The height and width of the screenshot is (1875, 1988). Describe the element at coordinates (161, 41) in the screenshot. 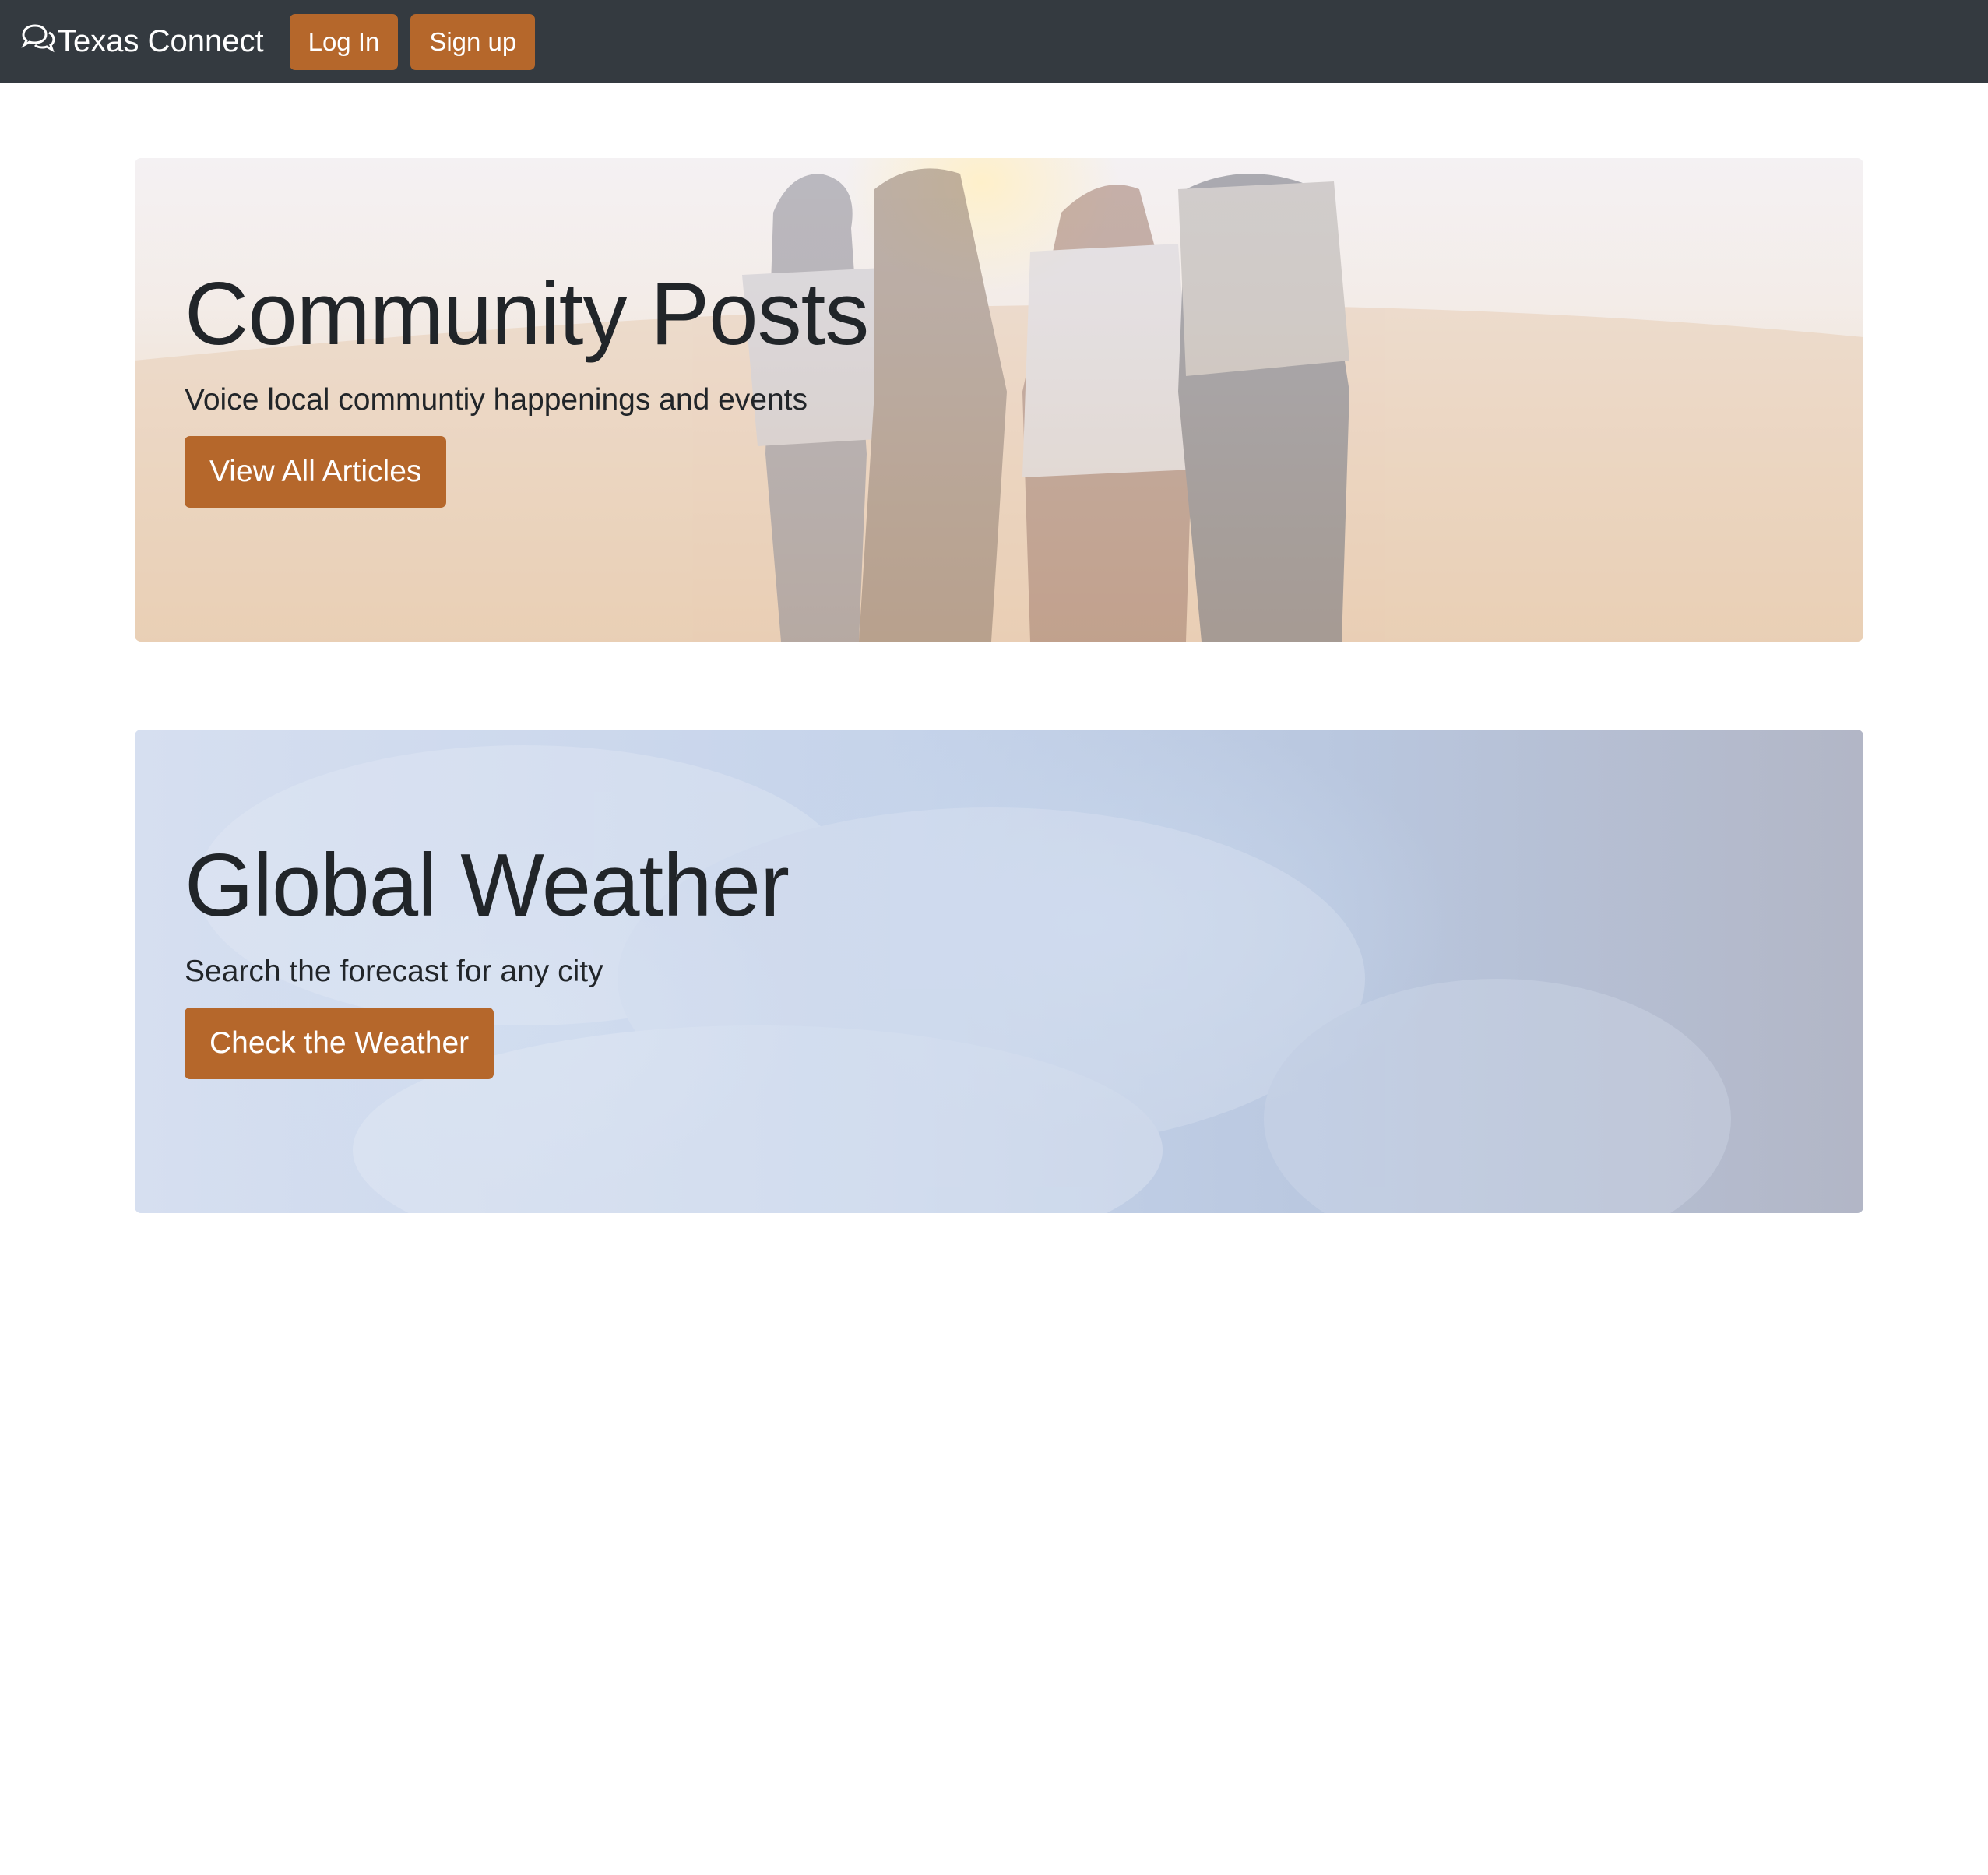

I see `brand-name: Texas Connect` at that location.